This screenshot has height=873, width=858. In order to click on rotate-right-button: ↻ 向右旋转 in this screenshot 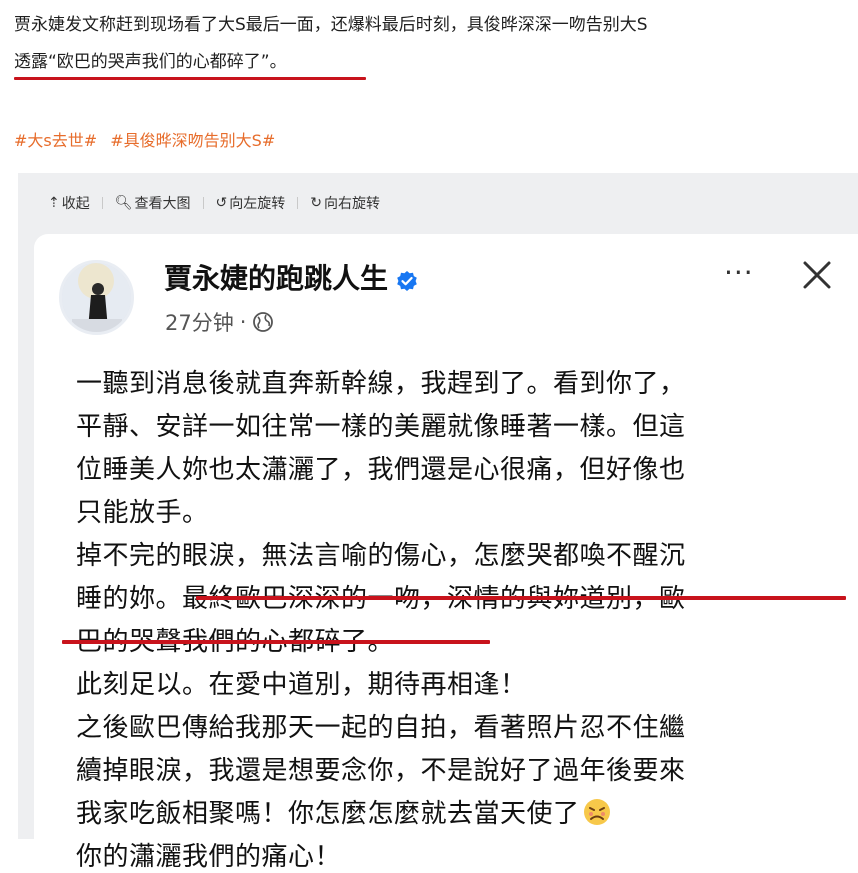, I will do `click(345, 203)`.